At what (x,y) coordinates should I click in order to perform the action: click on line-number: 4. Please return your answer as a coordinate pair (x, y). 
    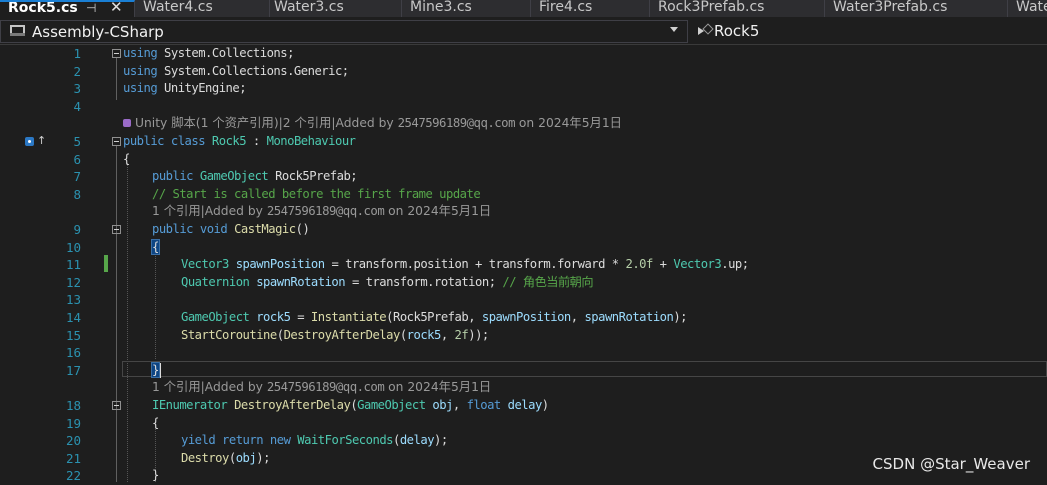
    Looking at the image, I should click on (77, 106).